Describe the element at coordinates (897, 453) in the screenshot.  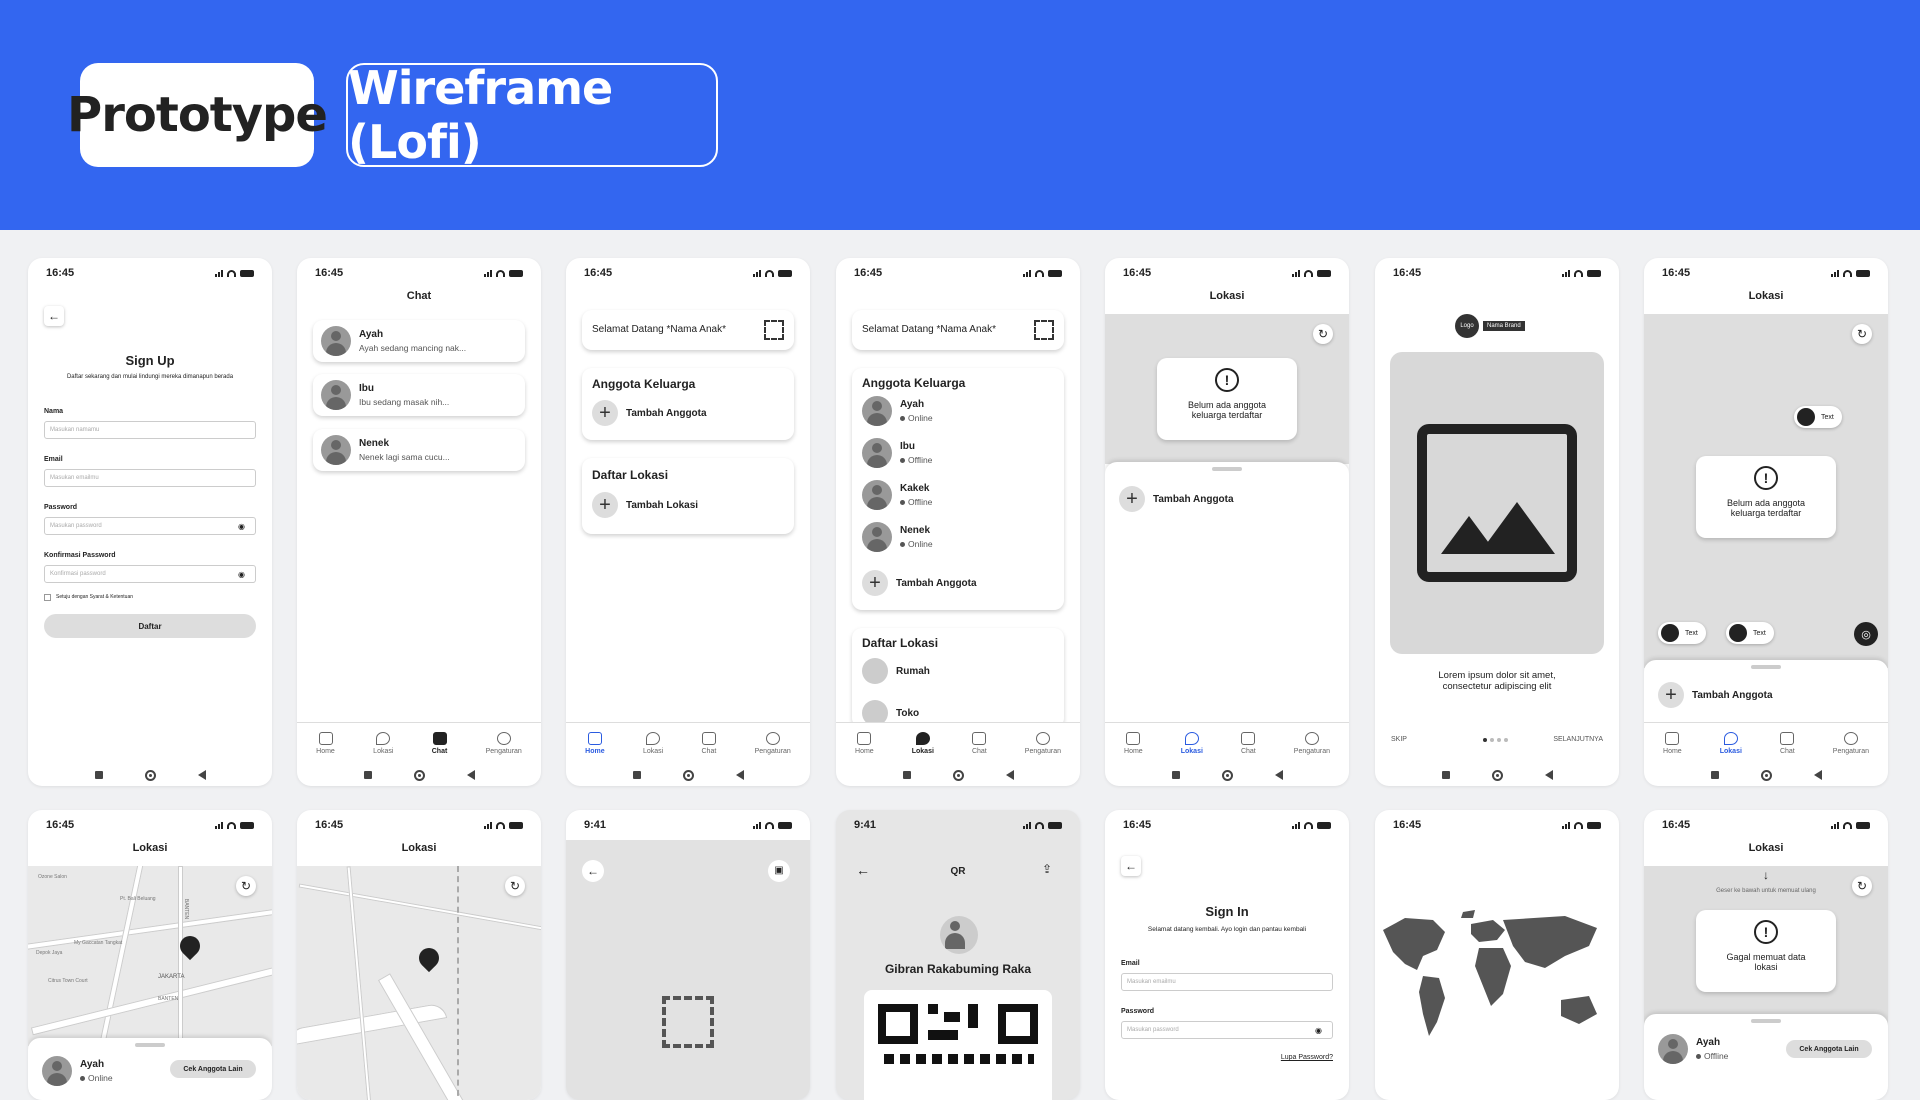
I see `member-row: Ibu Offline` at that location.